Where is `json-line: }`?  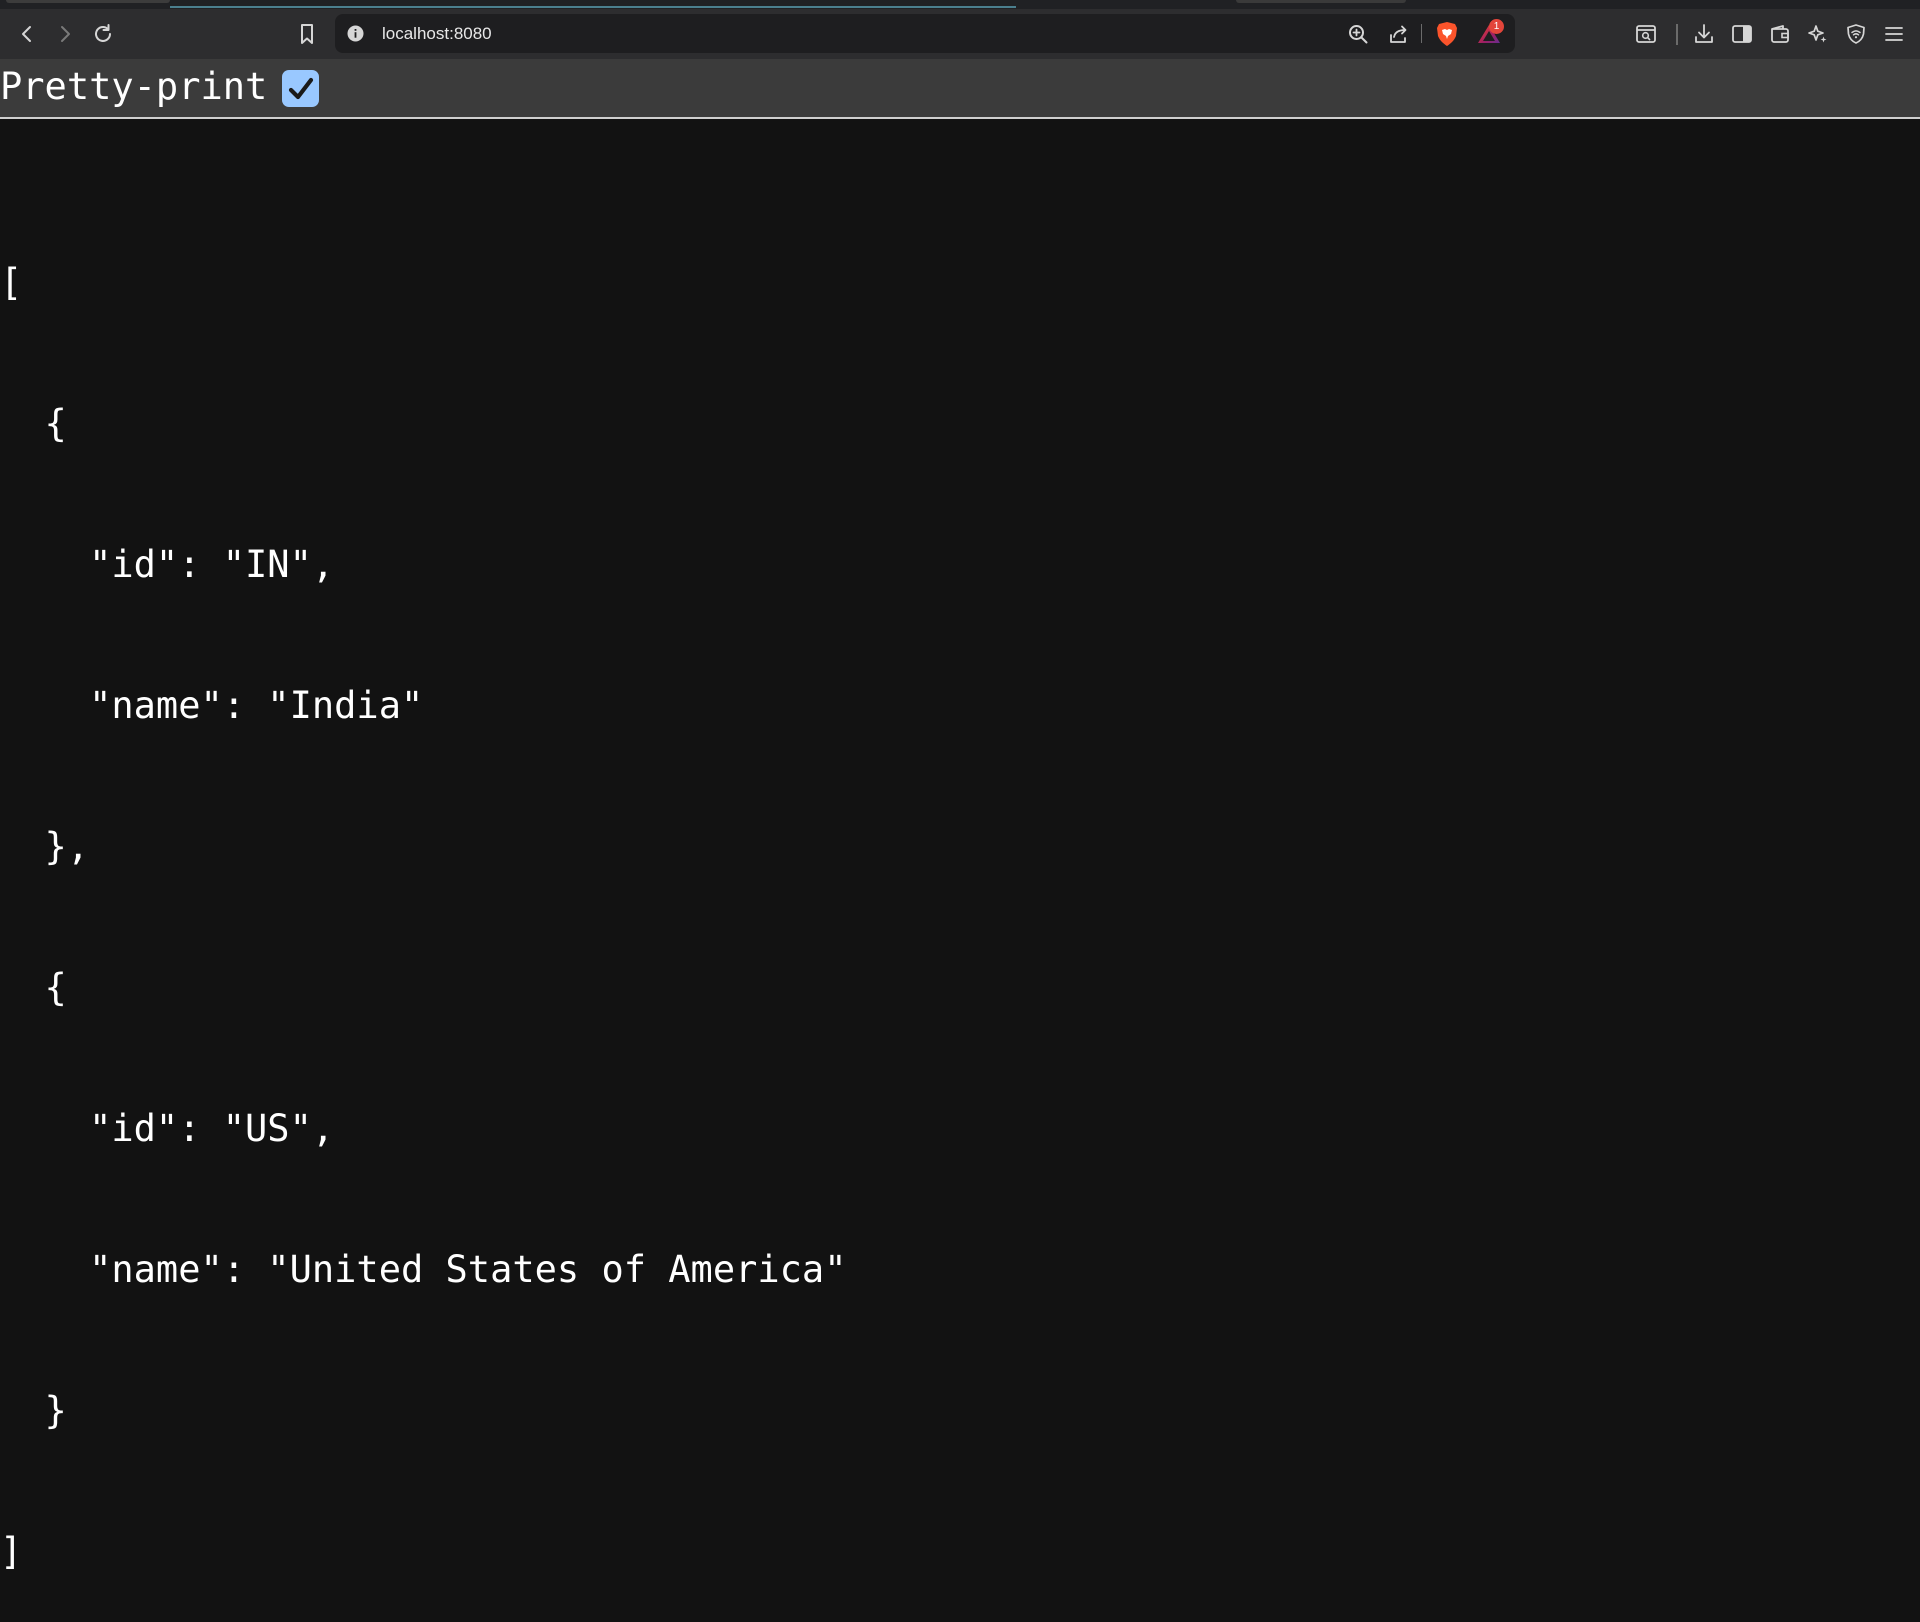
json-line: } is located at coordinates (33, 1410).